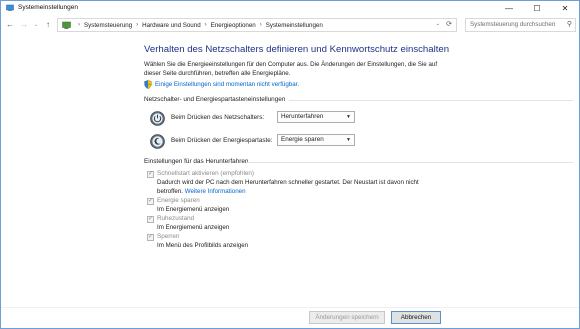 Image resolution: width=580 pixels, height=329 pixels. I want to click on refresh-icon: ⟳, so click(449, 24).